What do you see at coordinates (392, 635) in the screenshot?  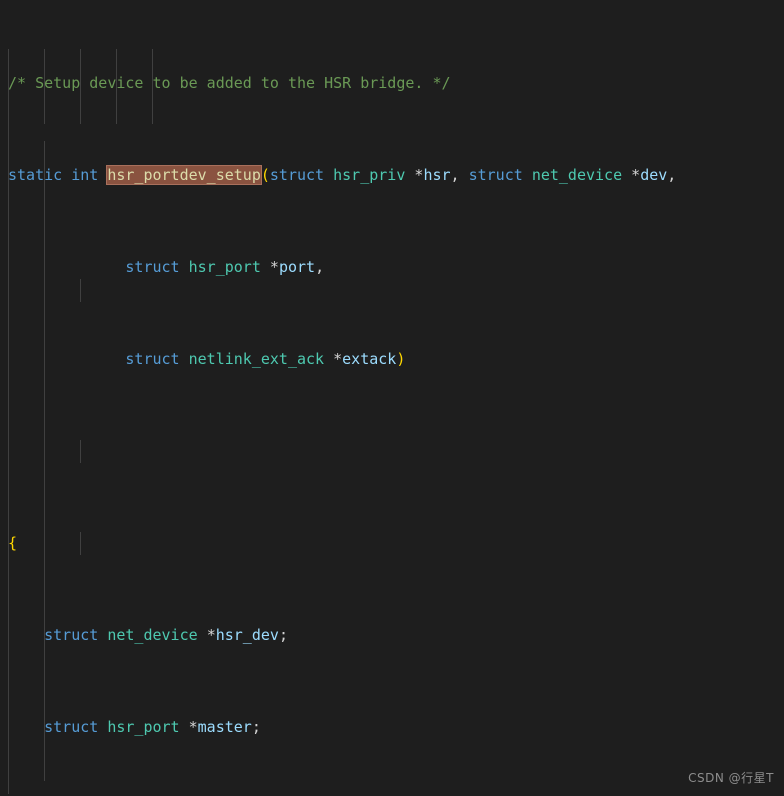 I see `code-line-7: struct net_device *hsr_dev;` at bounding box center [392, 635].